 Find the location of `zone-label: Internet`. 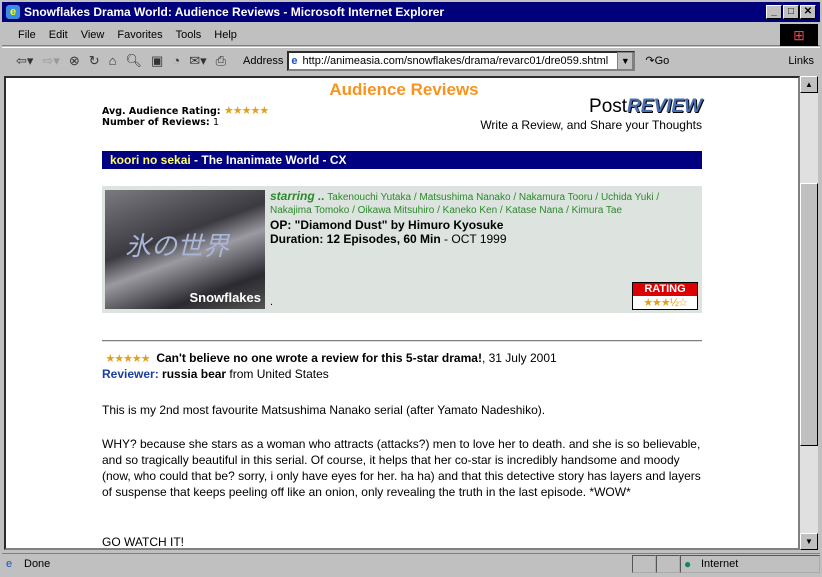

zone-label: Internet is located at coordinates (720, 563).